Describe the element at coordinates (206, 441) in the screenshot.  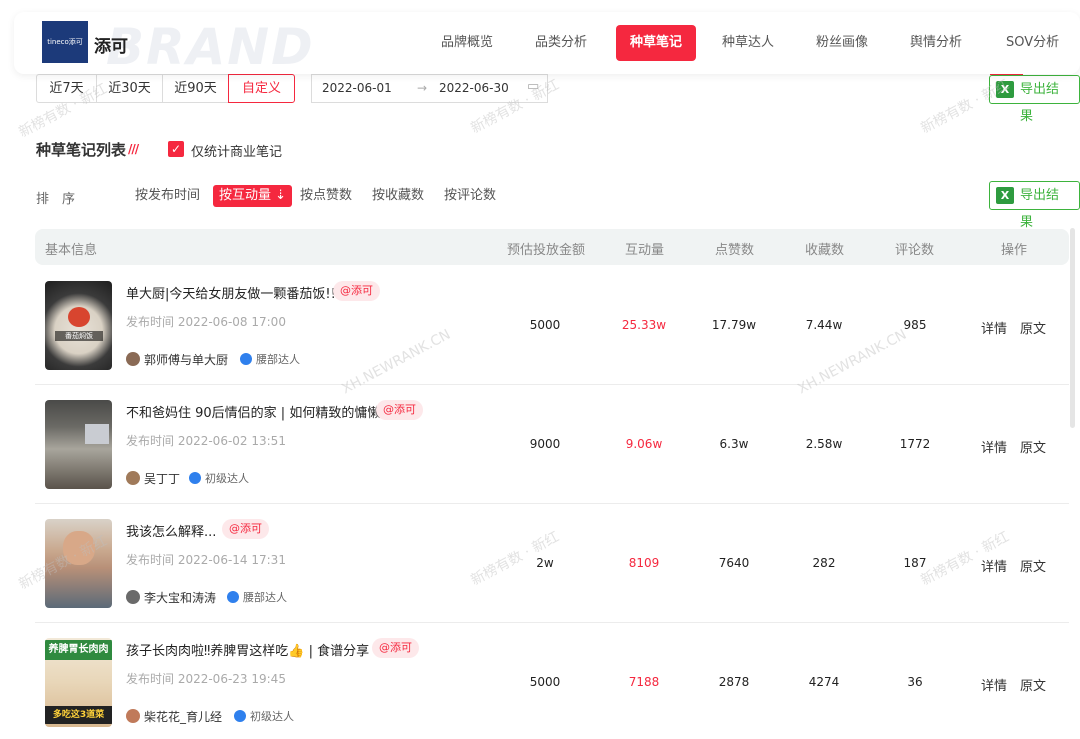
I see `publish-time: 发布时间 2022-06-02 13:51` at that location.